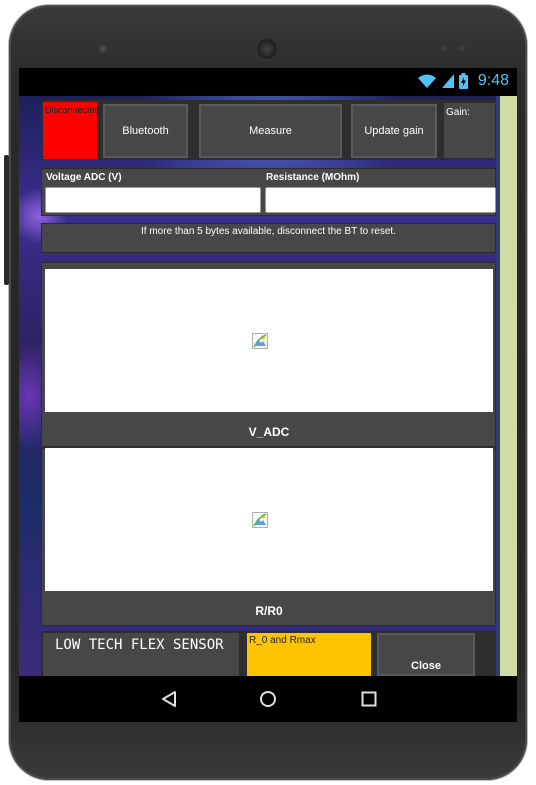 The width and height of the screenshot is (536, 785). Describe the element at coordinates (268, 82) in the screenshot. I see `status-bar: 9:48` at that location.